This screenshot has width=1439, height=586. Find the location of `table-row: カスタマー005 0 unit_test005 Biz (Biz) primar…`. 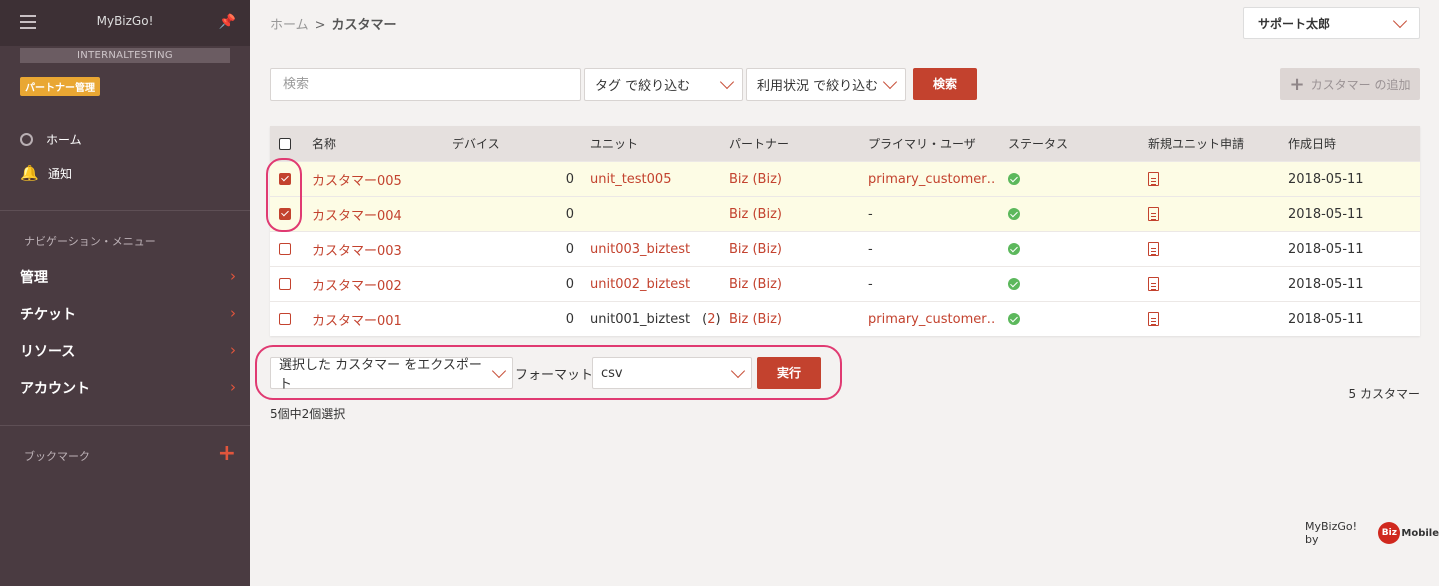

table-row: カスタマー005 0 unit_test005 Biz (Biz) primar… is located at coordinates (845, 178).